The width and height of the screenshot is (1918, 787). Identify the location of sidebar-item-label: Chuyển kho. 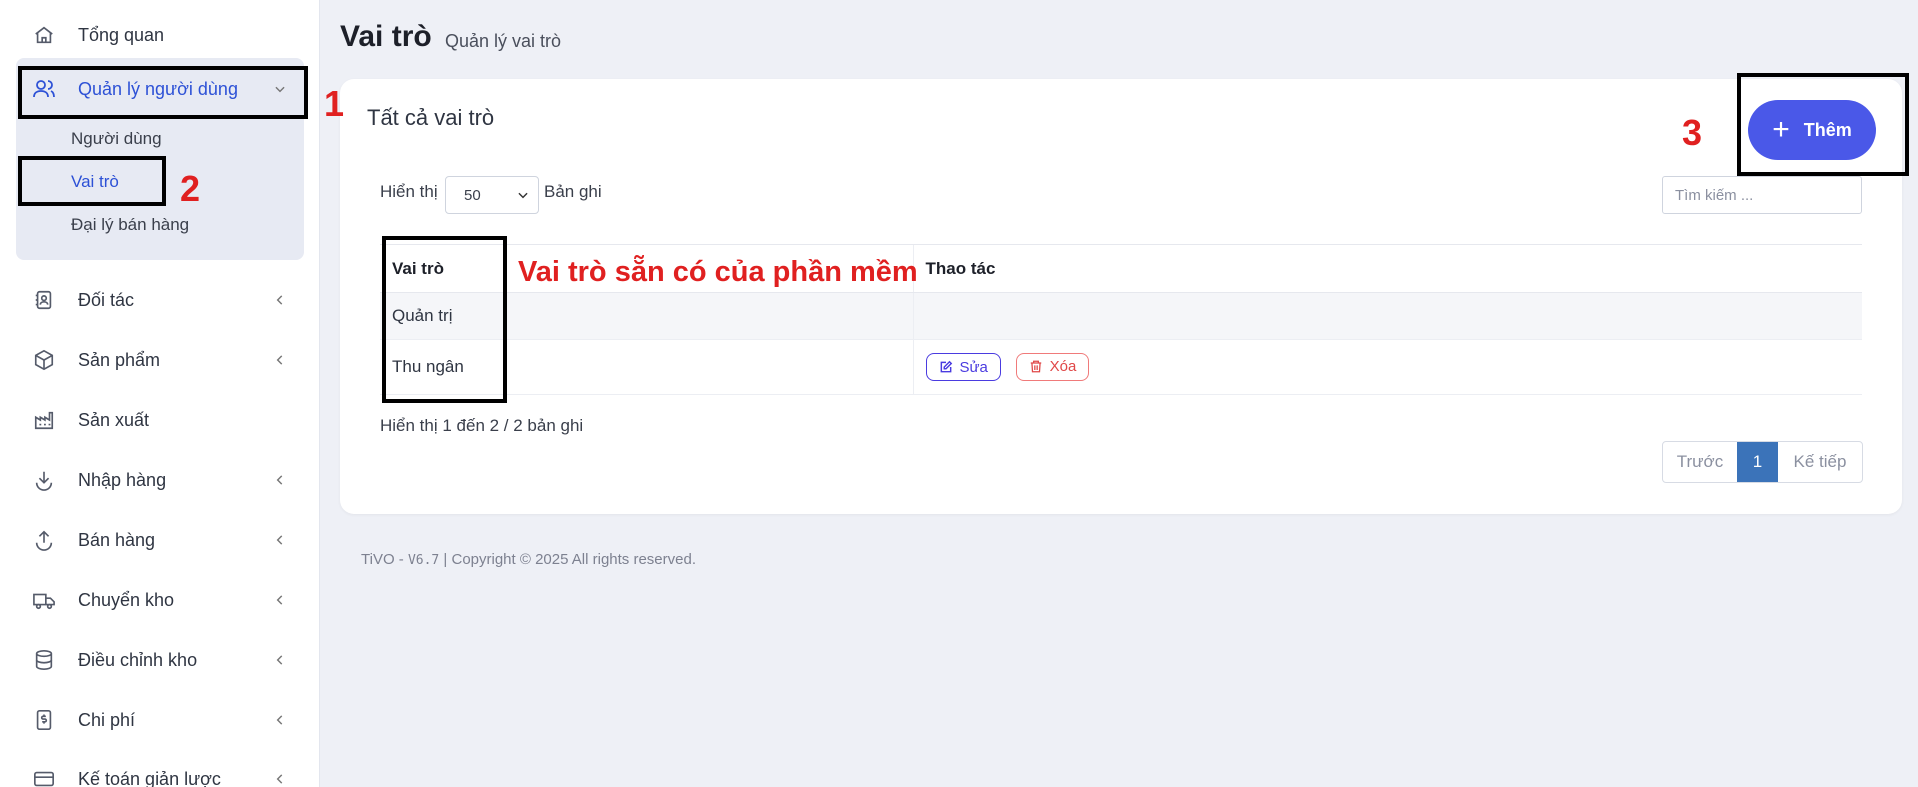
(126, 599).